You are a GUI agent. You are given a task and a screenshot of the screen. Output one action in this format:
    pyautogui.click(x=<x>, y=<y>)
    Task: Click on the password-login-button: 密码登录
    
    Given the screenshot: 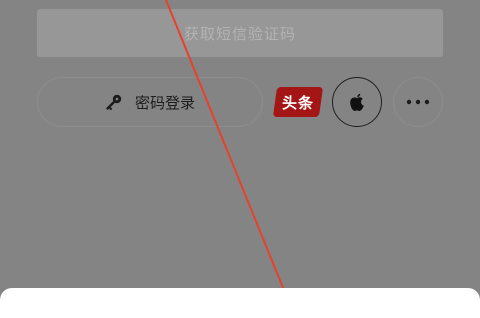 What is the action you would take?
    pyautogui.click(x=150, y=102)
    